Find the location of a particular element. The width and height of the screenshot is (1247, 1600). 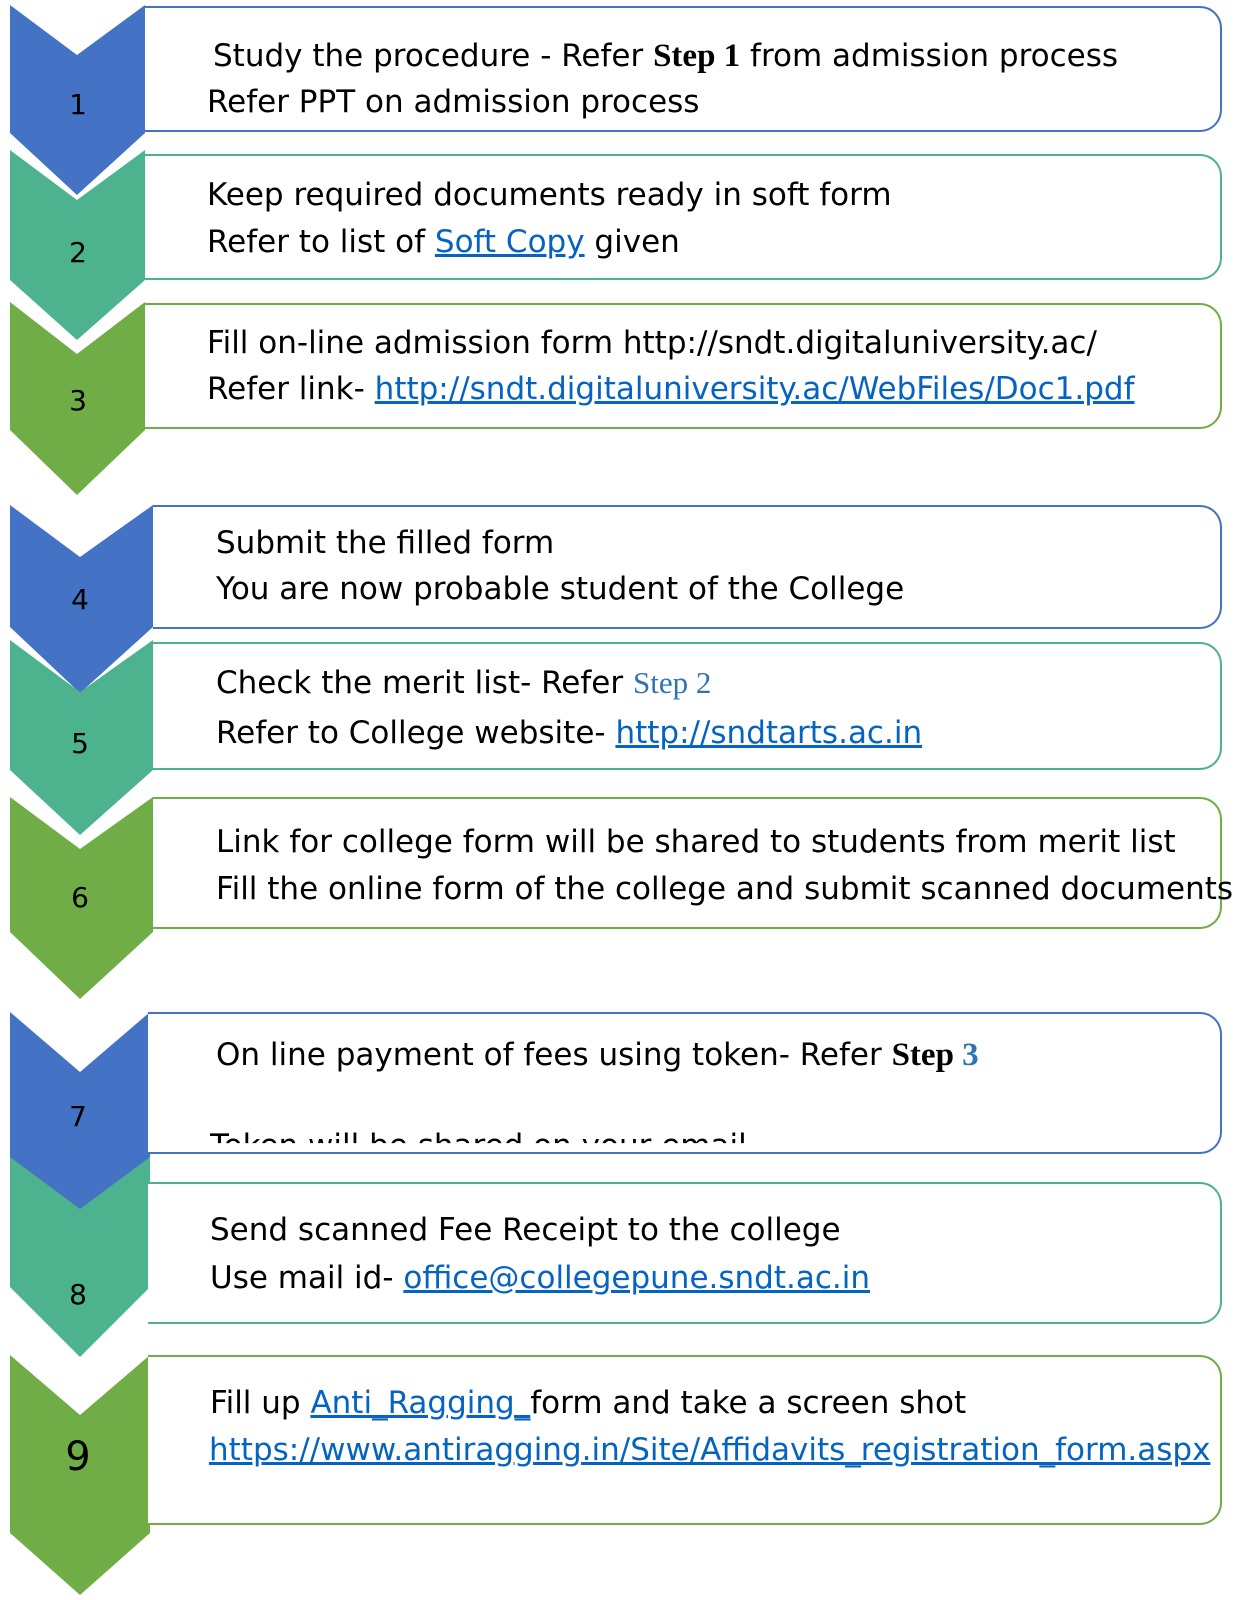

step-4-box is located at coordinates (687, 567).